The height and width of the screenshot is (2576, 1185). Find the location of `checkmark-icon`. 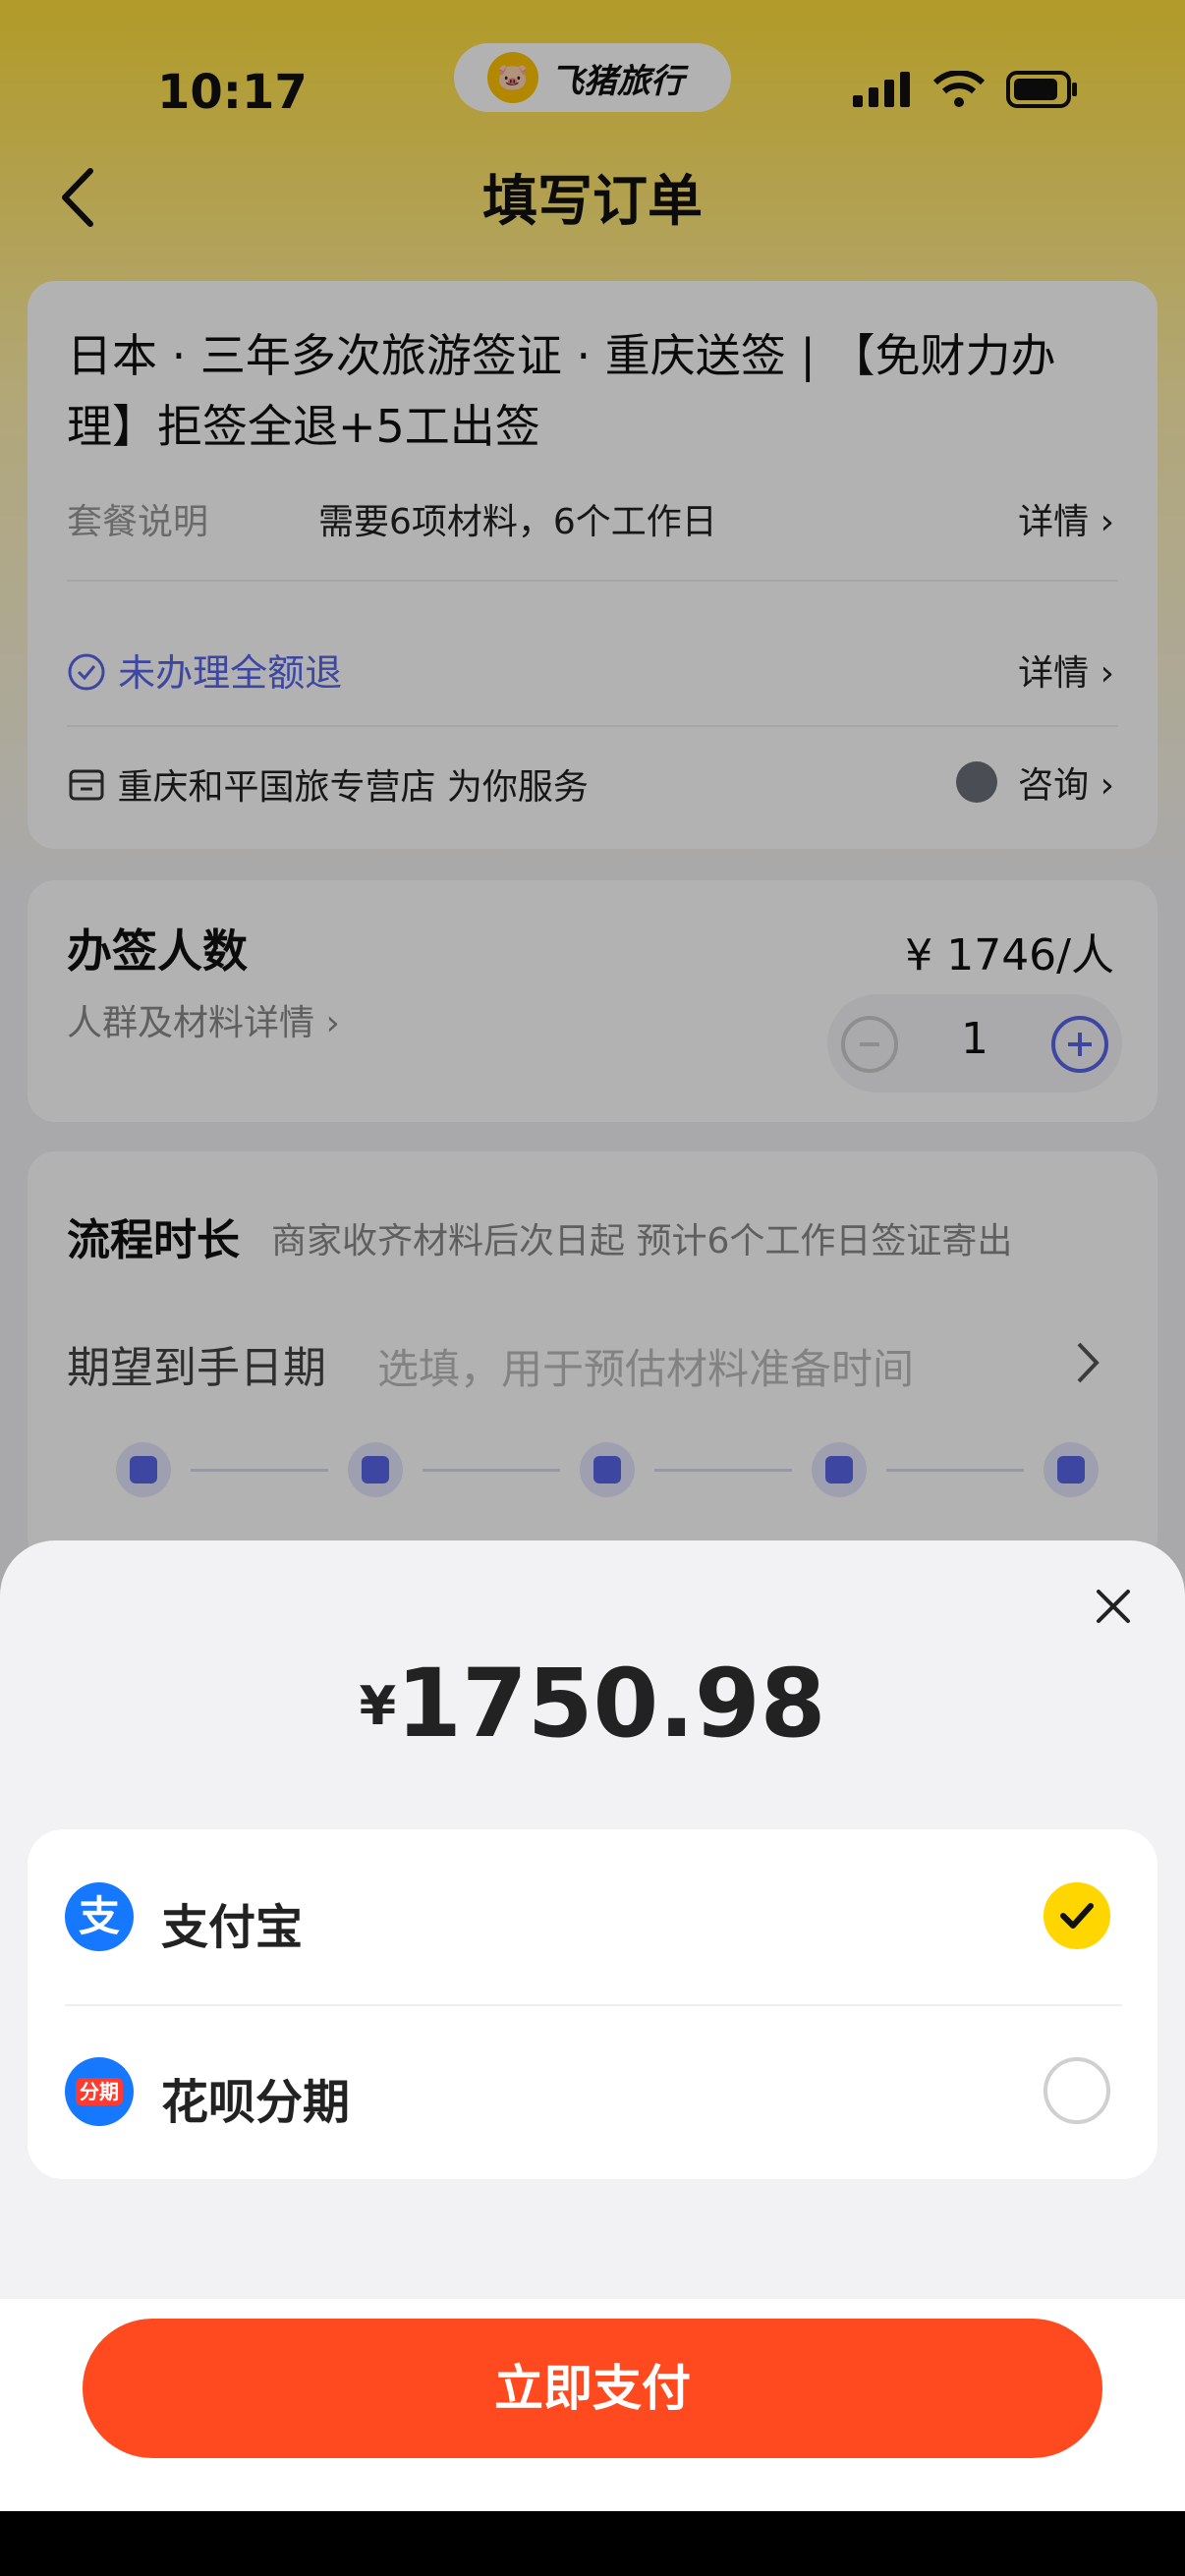

checkmark-icon is located at coordinates (1077, 1916).